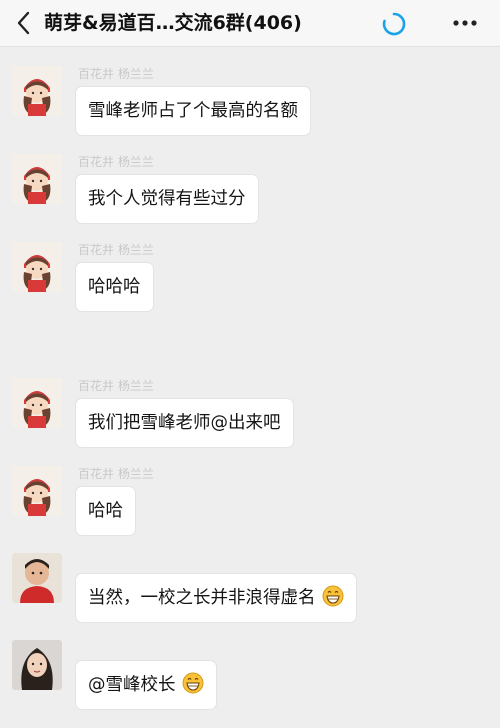  Describe the element at coordinates (114, 287) in the screenshot. I see `message-bubble: 哈哈哈` at that location.